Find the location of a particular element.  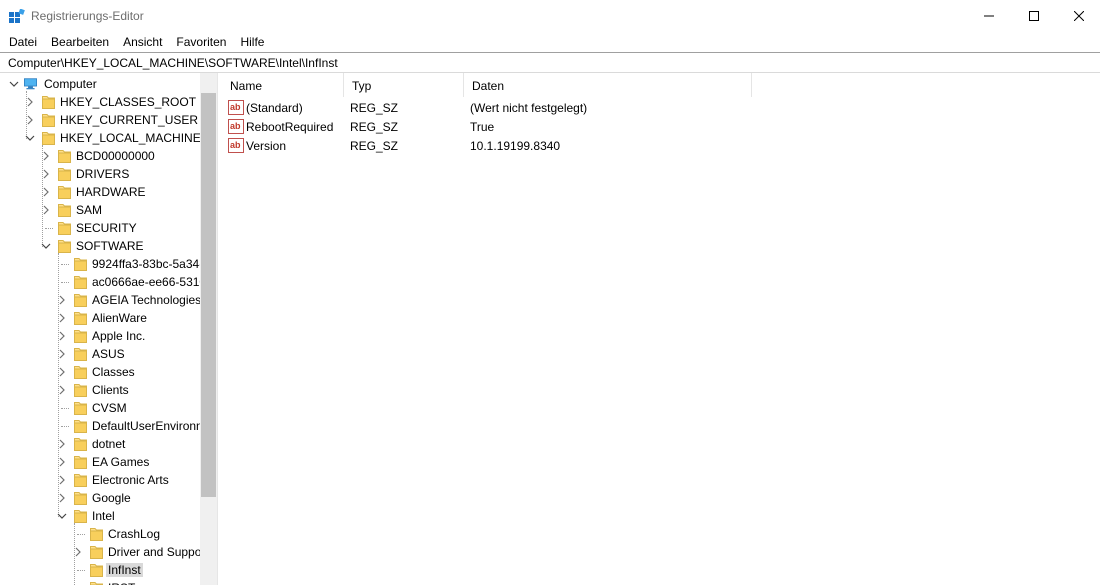

tree-item: DRIVERS is located at coordinates (100, 174).